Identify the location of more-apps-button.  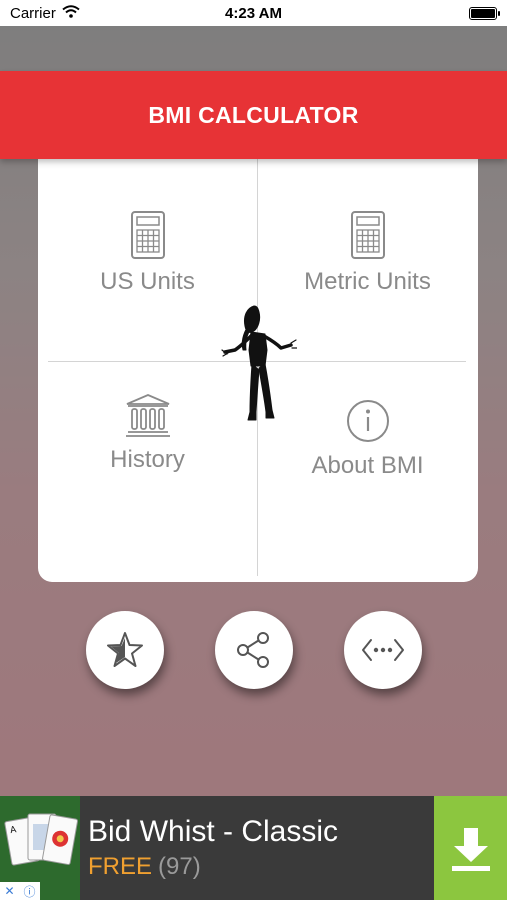
(383, 650).